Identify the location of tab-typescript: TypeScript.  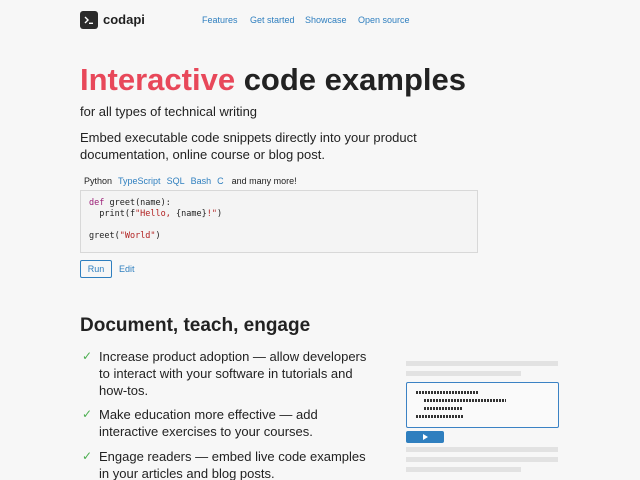
(139, 181).